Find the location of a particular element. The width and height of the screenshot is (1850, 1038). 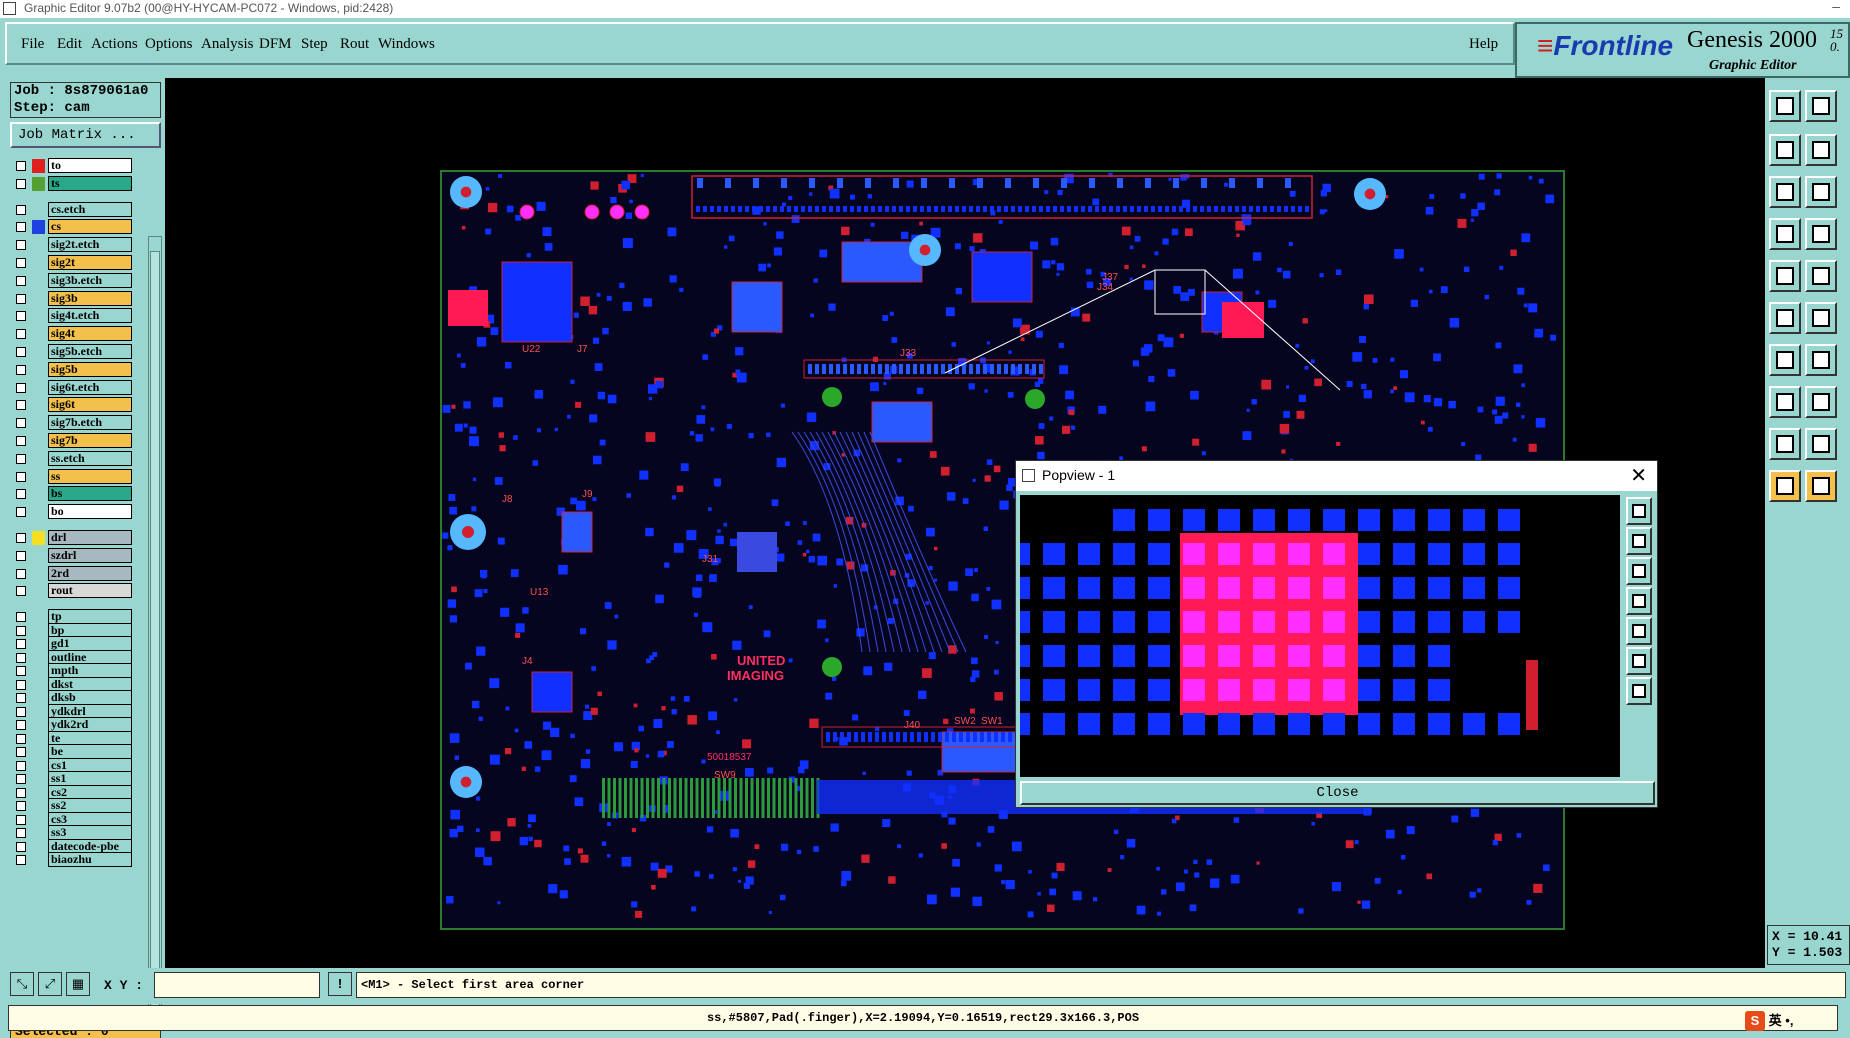

layer-name: sig6t is located at coordinates (90, 405).